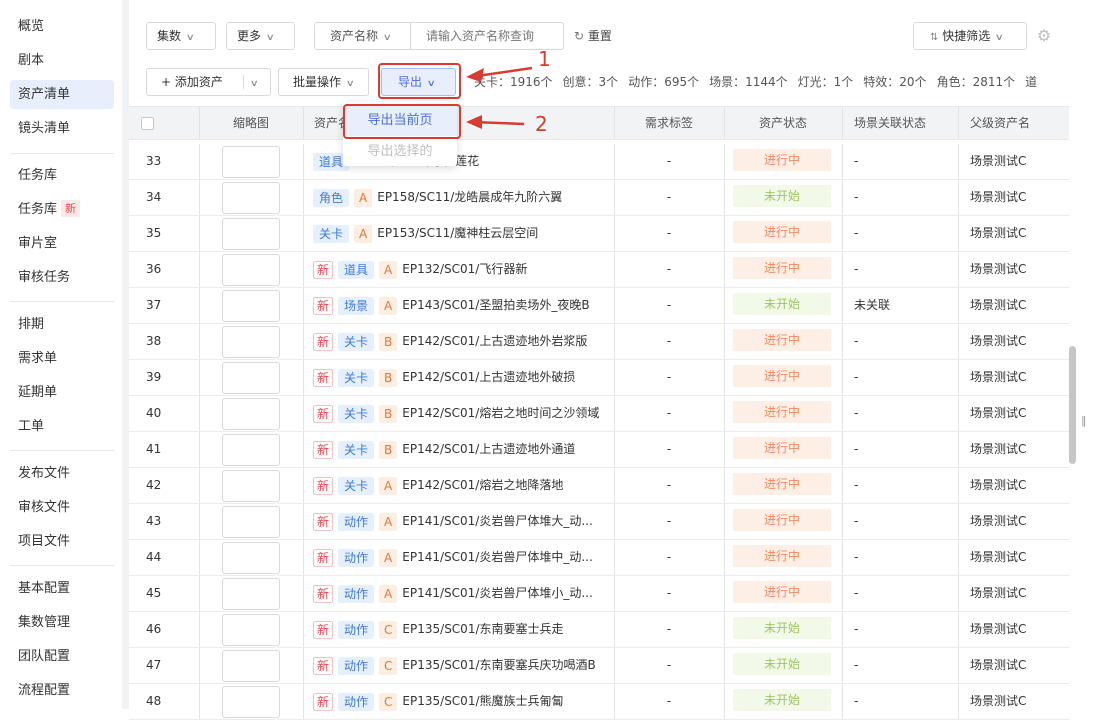  Describe the element at coordinates (541, 124) in the screenshot. I see `annotation-number-2: 2` at that location.